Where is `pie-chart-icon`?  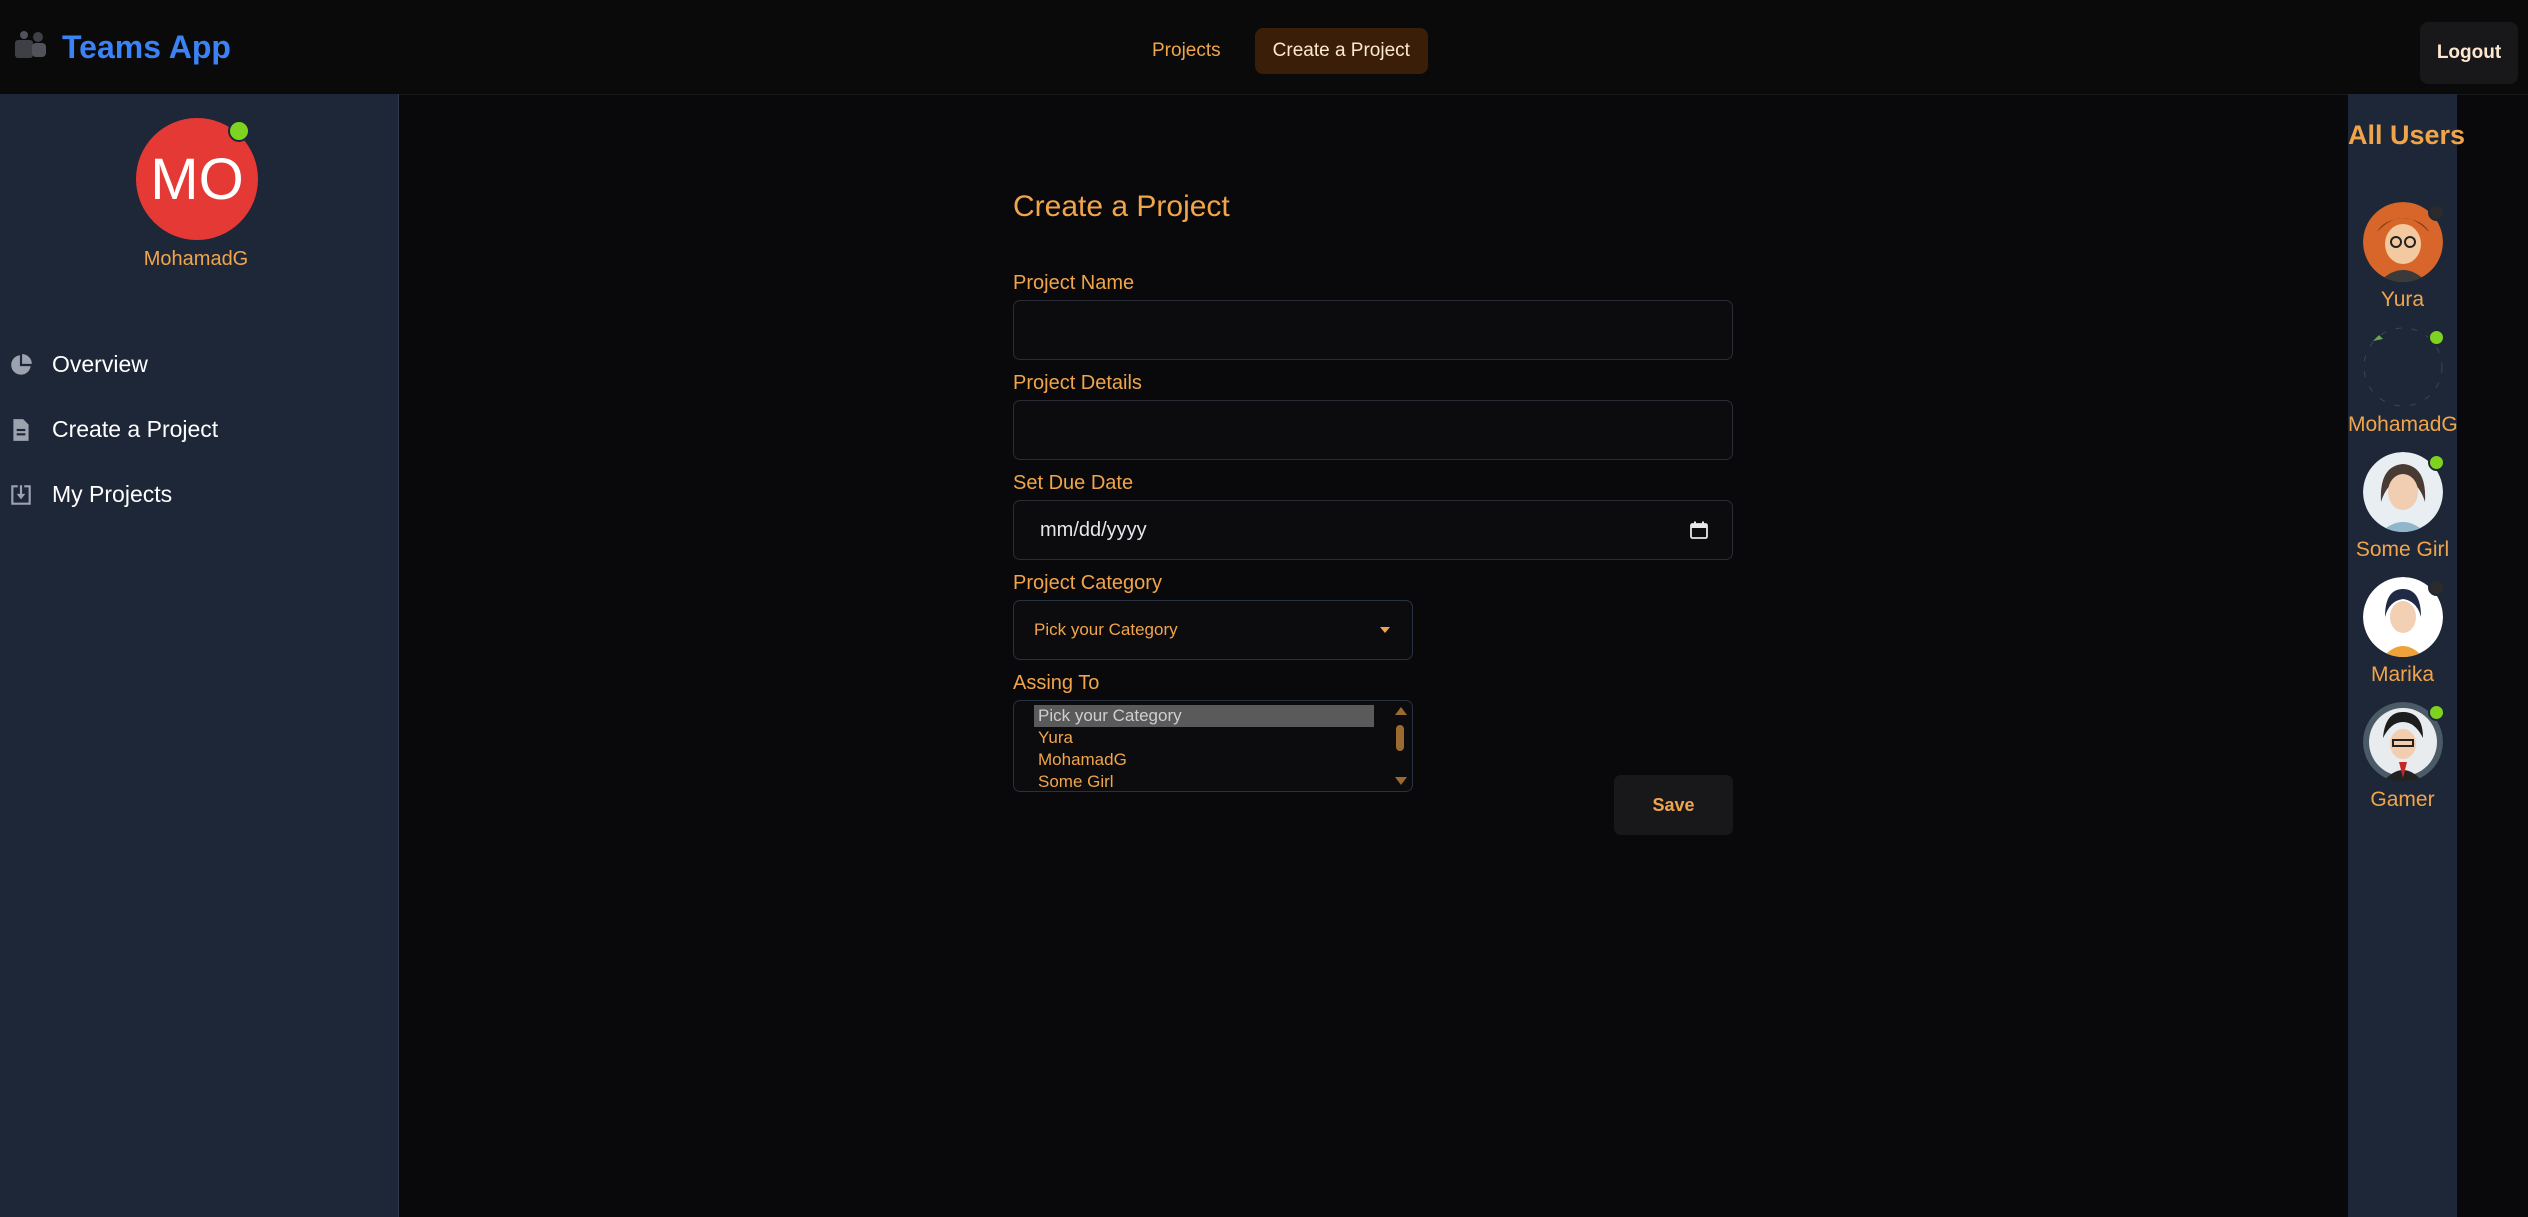 pie-chart-icon is located at coordinates (21, 364).